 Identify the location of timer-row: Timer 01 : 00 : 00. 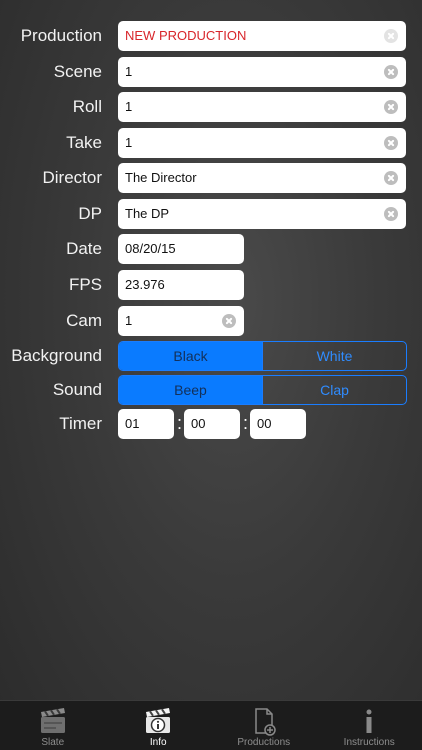
(211, 424).